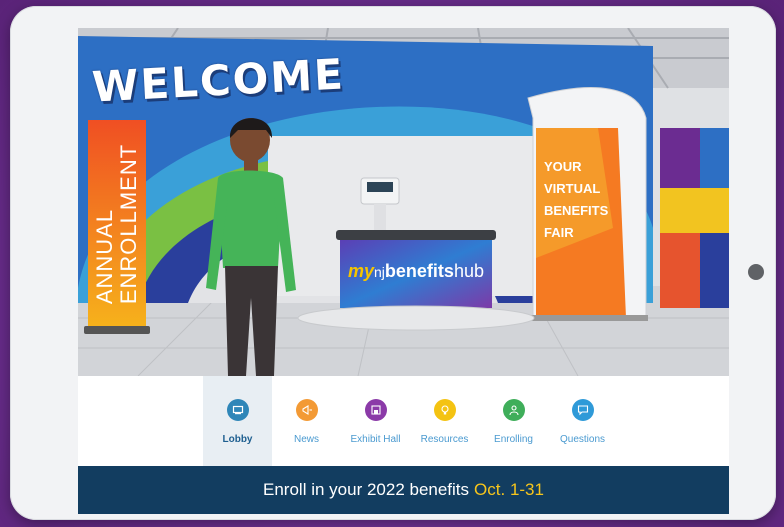 Image resolution: width=784 pixels, height=527 pixels. I want to click on nav-label-resources: Resources, so click(444, 439).